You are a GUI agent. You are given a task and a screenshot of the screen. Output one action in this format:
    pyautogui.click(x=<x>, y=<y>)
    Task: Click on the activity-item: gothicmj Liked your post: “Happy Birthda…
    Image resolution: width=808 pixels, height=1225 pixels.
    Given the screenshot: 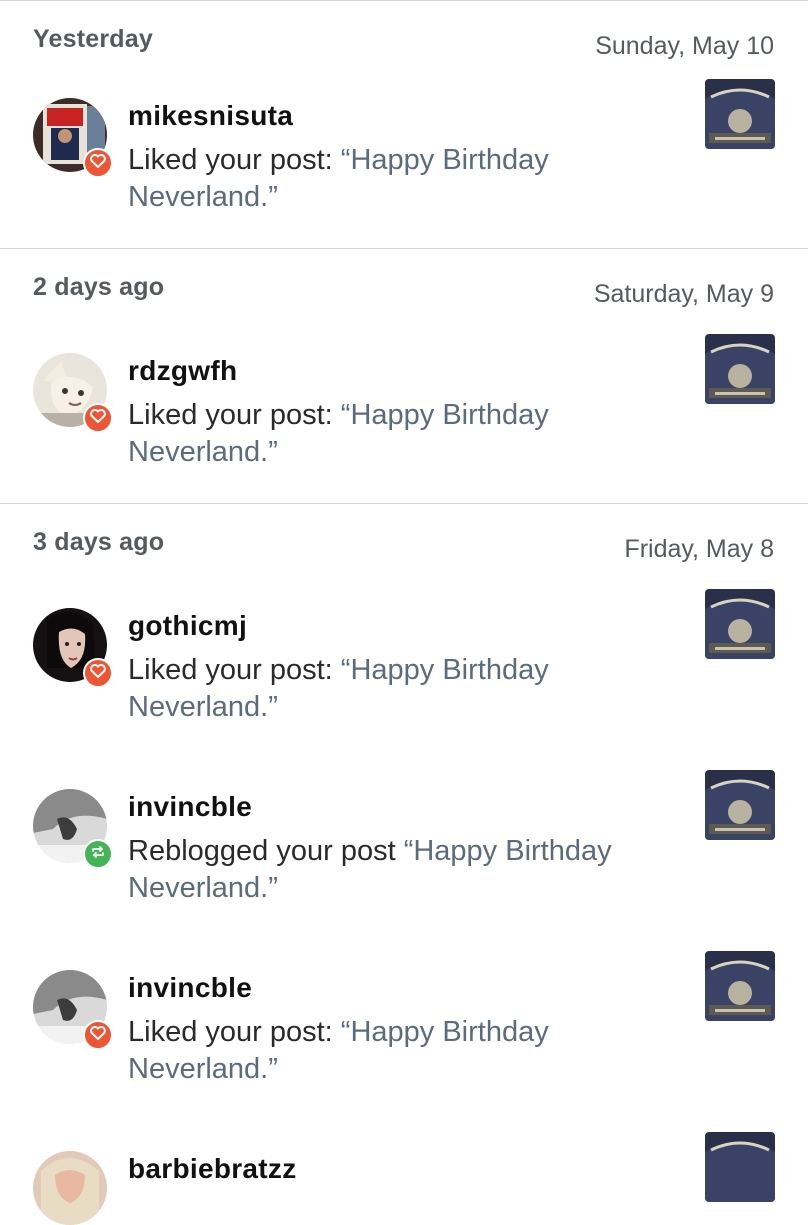 What is the action you would take?
    pyautogui.click(x=404, y=668)
    